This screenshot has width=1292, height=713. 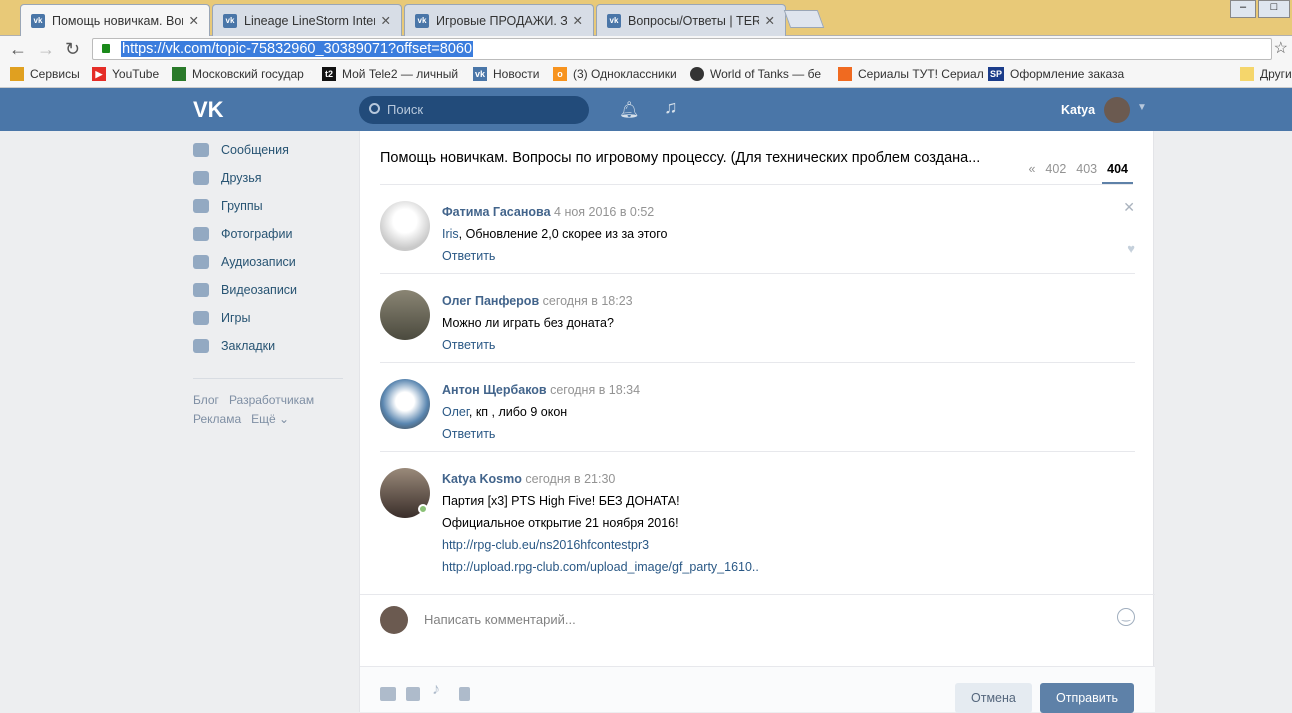 I want to click on author: Олег Панферов, so click(x=490, y=301).